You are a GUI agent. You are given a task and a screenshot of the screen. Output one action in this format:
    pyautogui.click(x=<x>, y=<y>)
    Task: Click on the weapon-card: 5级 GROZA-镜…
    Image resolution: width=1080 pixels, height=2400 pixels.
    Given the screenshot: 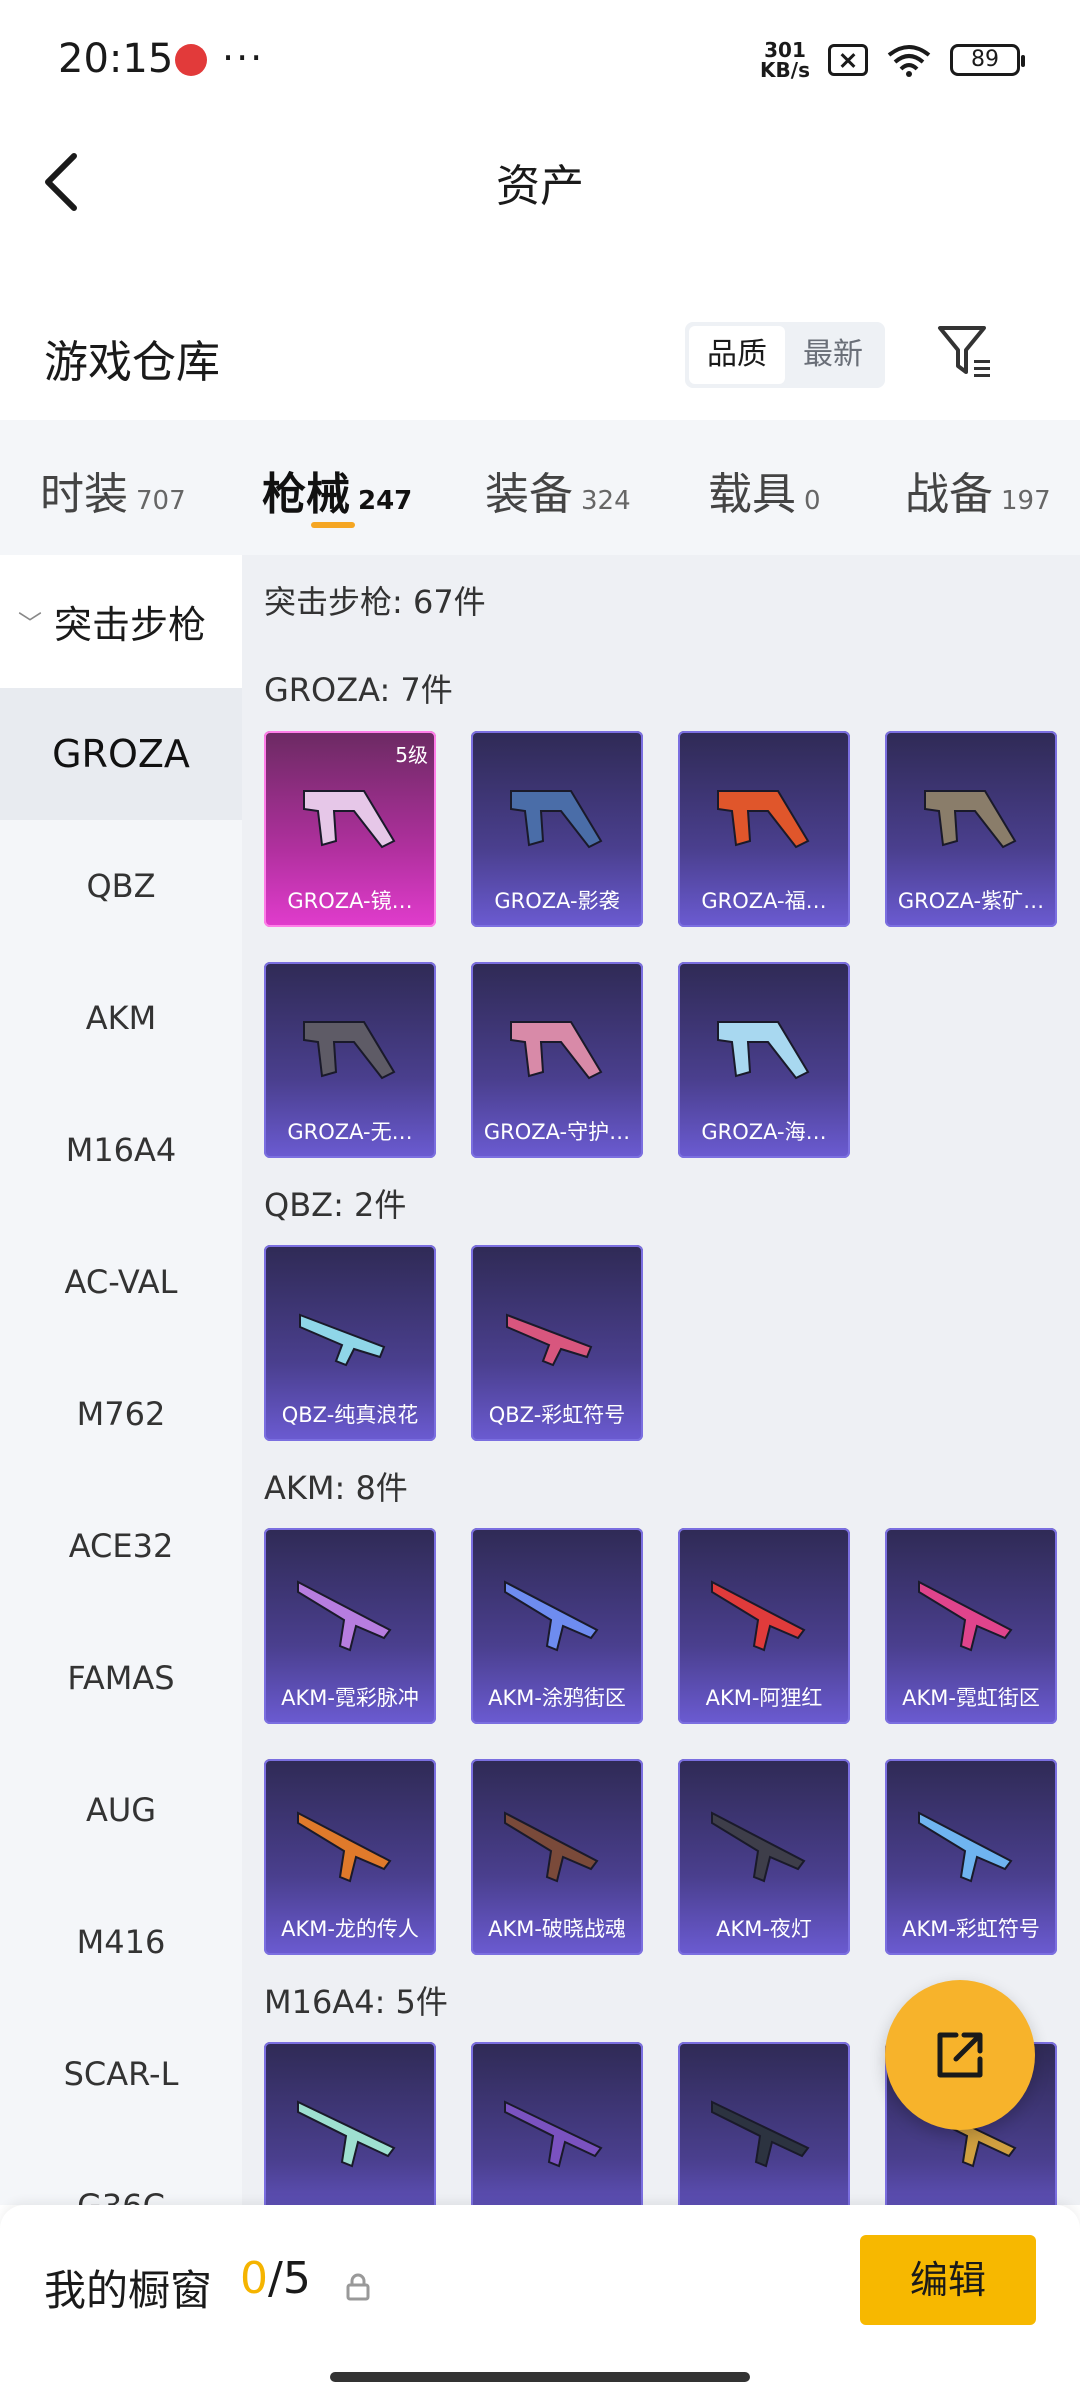 What is the action you would take?
    pyautogui.click(x=350, y=829)
    